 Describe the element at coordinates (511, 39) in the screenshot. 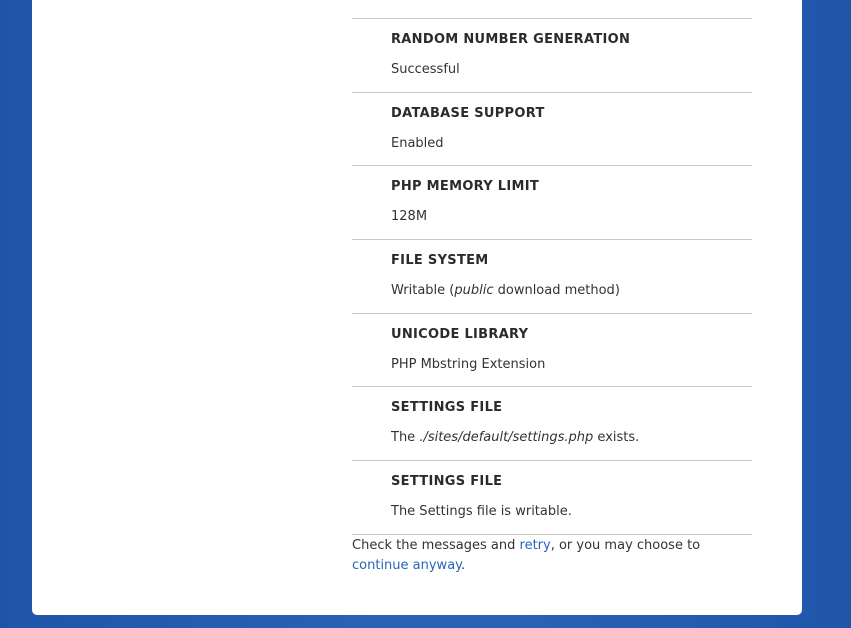

I see `requirement-title: Random Number Generation` at that location.